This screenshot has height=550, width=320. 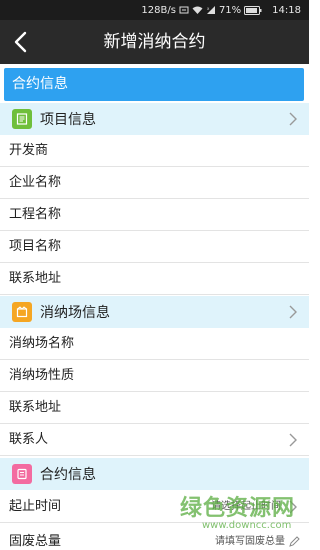 What do you see at coordinates (154, 183) in the screenshot?
I see `field-company-name: 企业名称` at bounding box center [154, 183].